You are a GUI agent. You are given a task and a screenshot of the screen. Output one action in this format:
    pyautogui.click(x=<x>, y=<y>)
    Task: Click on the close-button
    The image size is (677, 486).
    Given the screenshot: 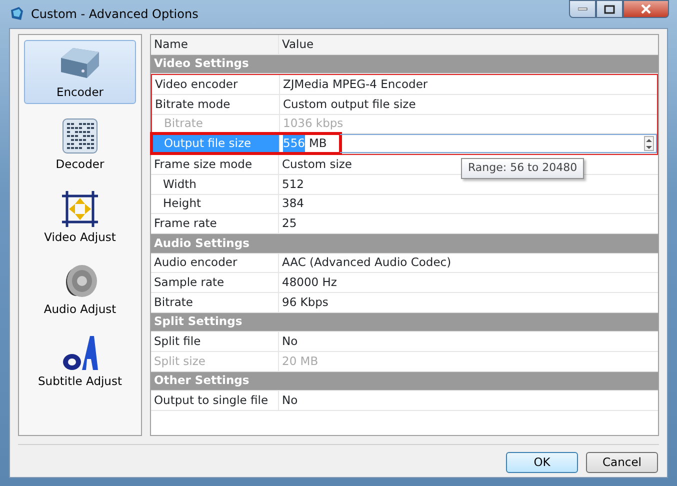 What is the action you would take?
    pyautogui.click(x=646, y=9)
    